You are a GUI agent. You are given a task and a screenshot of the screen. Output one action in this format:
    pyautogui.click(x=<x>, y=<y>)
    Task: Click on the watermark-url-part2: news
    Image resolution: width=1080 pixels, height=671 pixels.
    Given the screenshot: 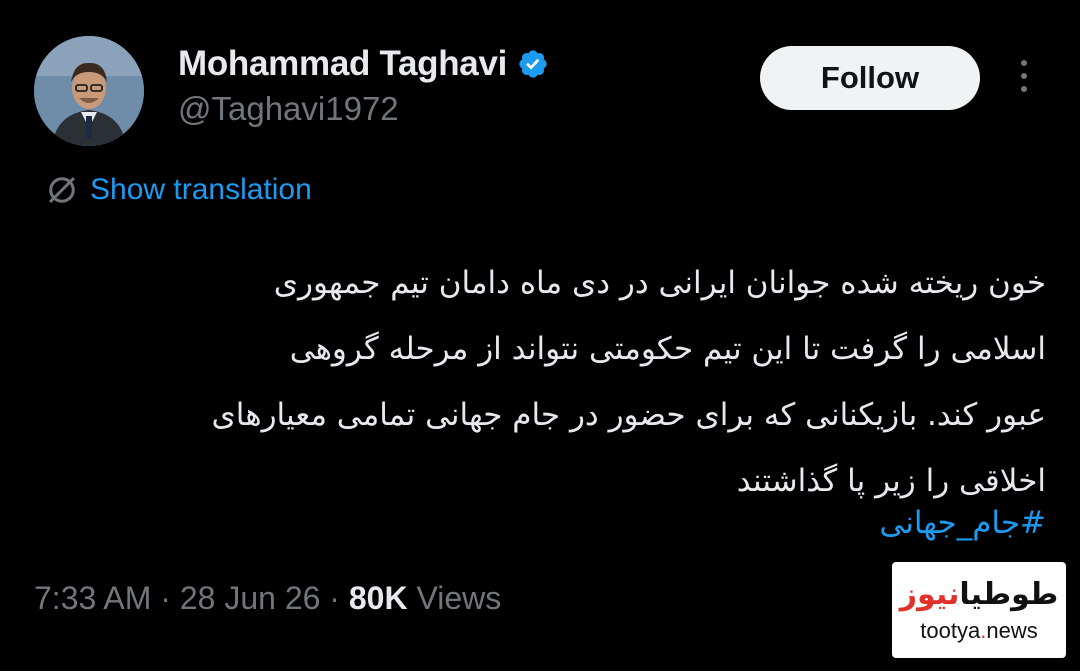 What is the action you would take?
    pyautogui.click(x=1012, y=630)
    